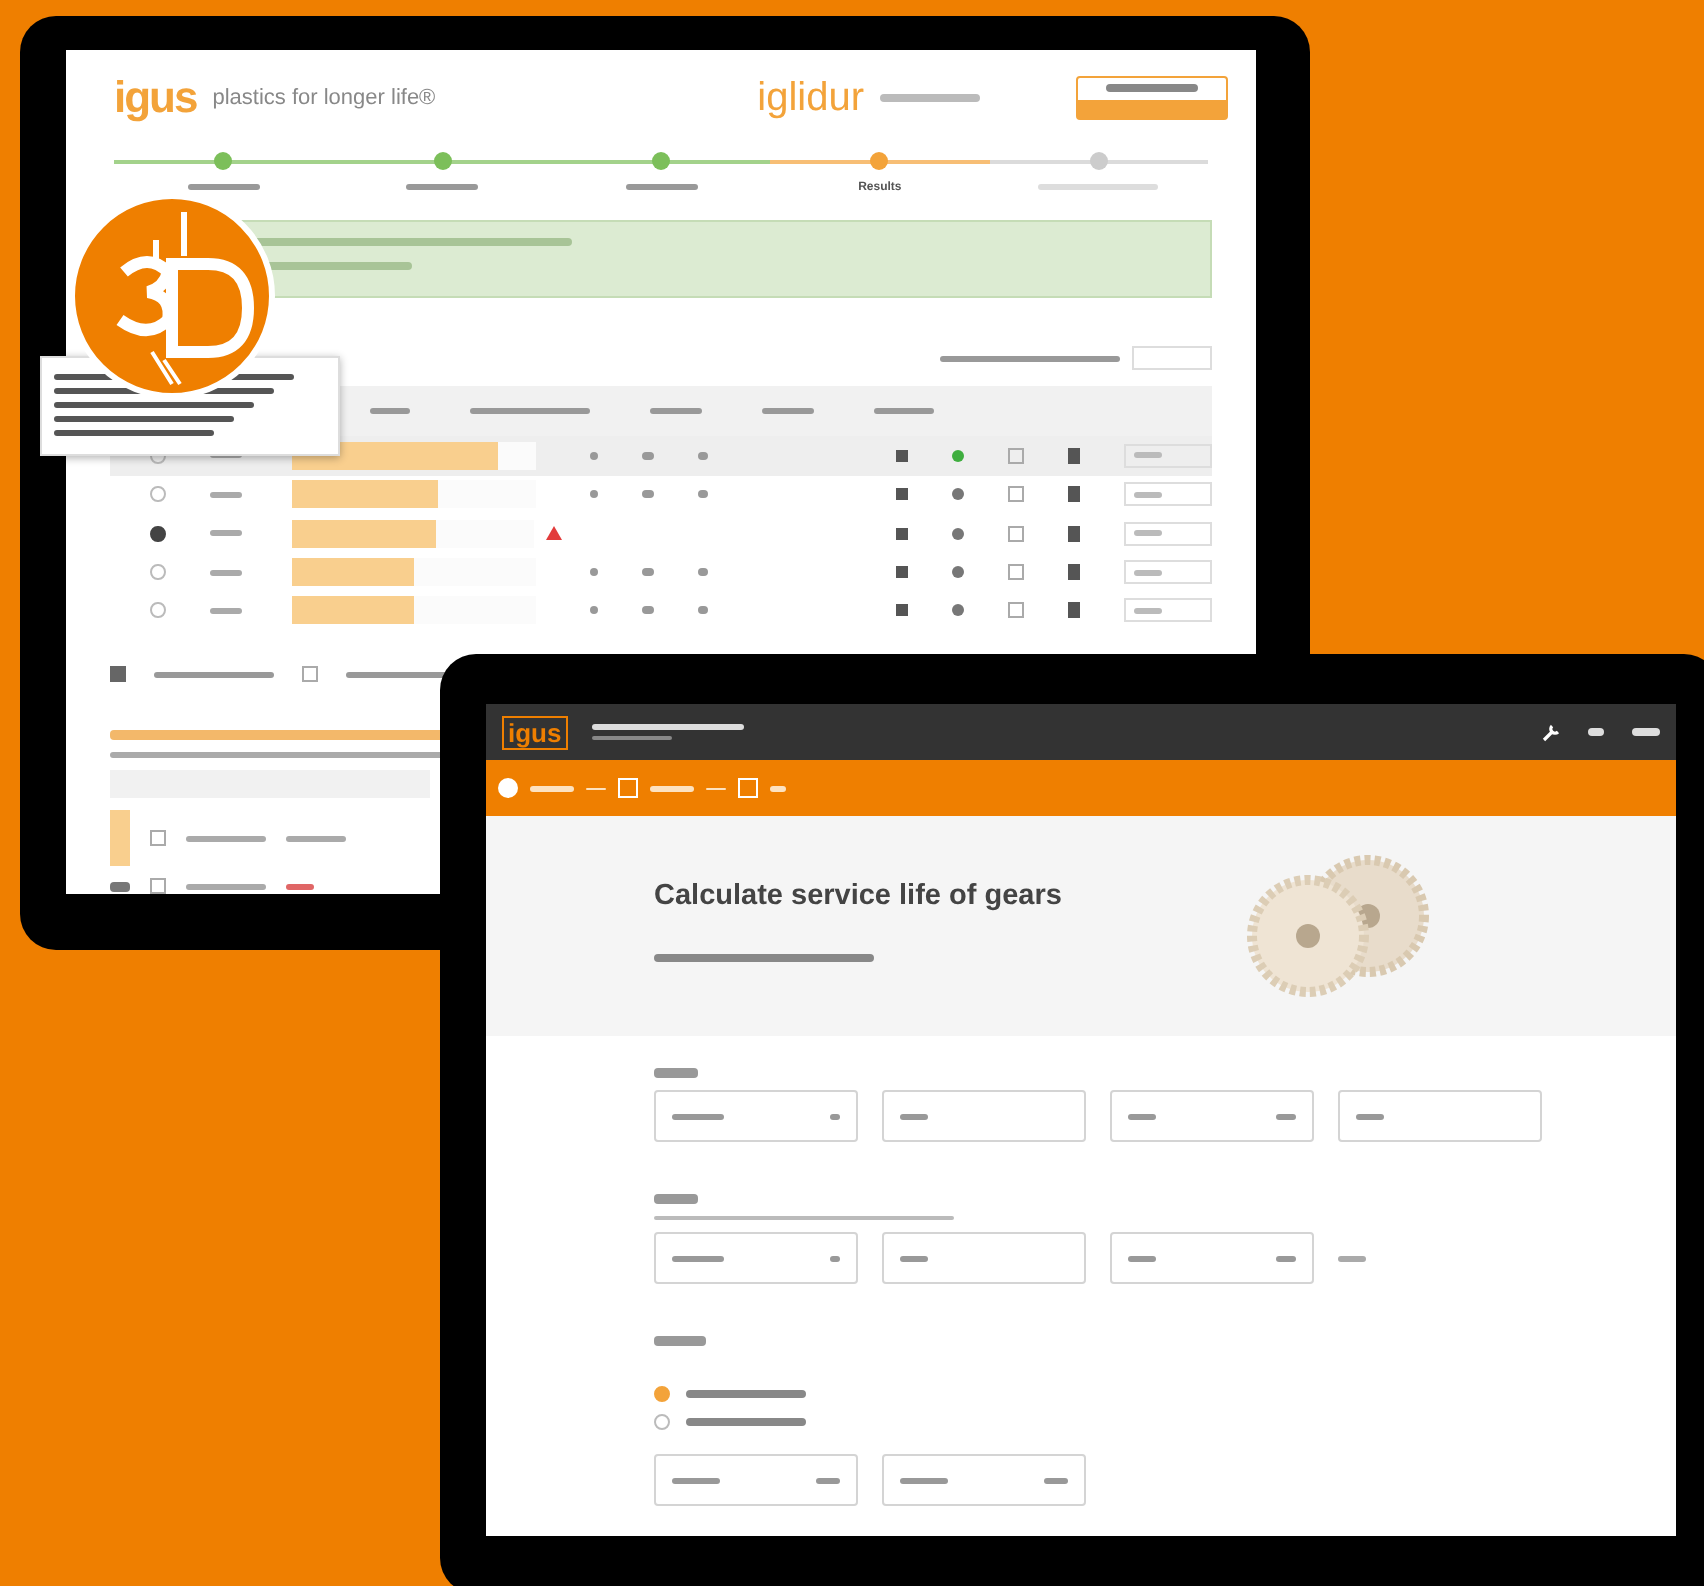 The height and width of the screenshot is (1586, 1704). What do you see at coordinates (1152, 98) in the screenshot?
I see `contact-button` at bounding box center [1152, 98].